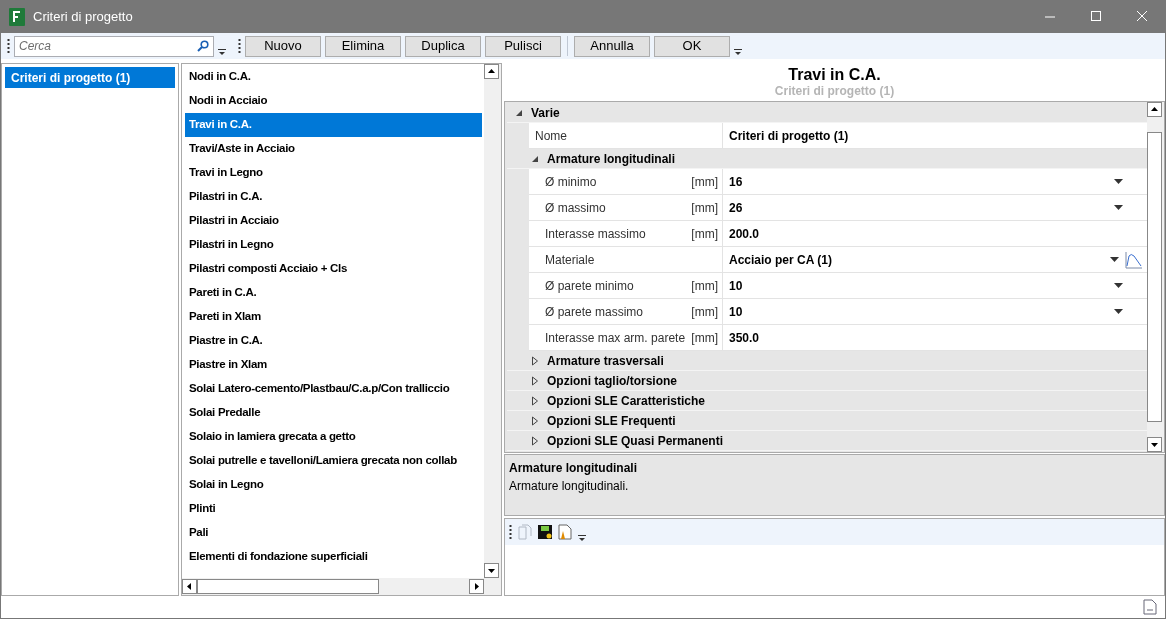 The height and width of the screenshot is (619, 1166). I want to click on list-item: Solaio in lamiera grecata a getto, so click(333, 437).